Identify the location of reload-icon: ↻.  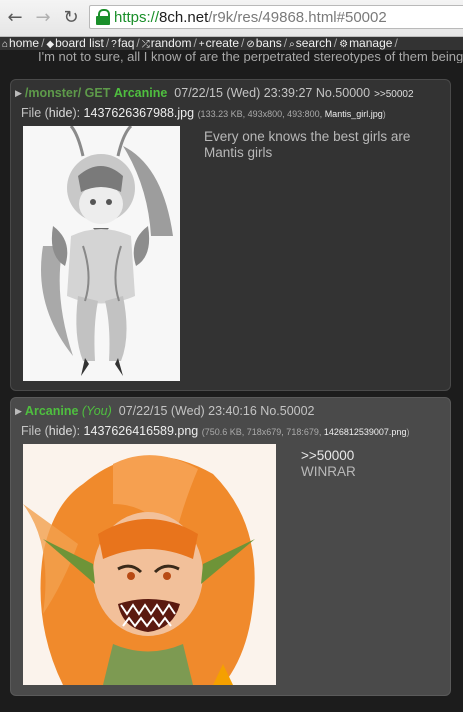
(71, 17).